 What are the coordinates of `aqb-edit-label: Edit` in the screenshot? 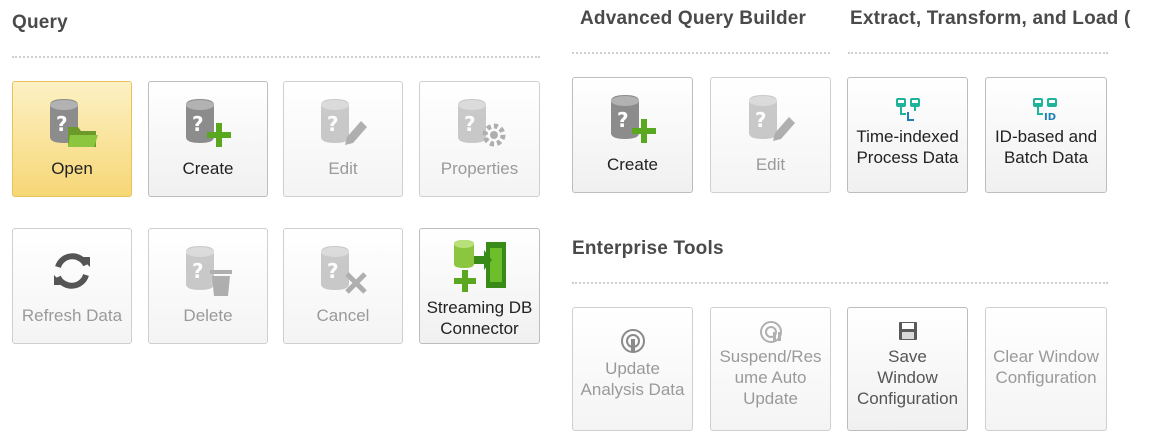 It's located at (770, 164).